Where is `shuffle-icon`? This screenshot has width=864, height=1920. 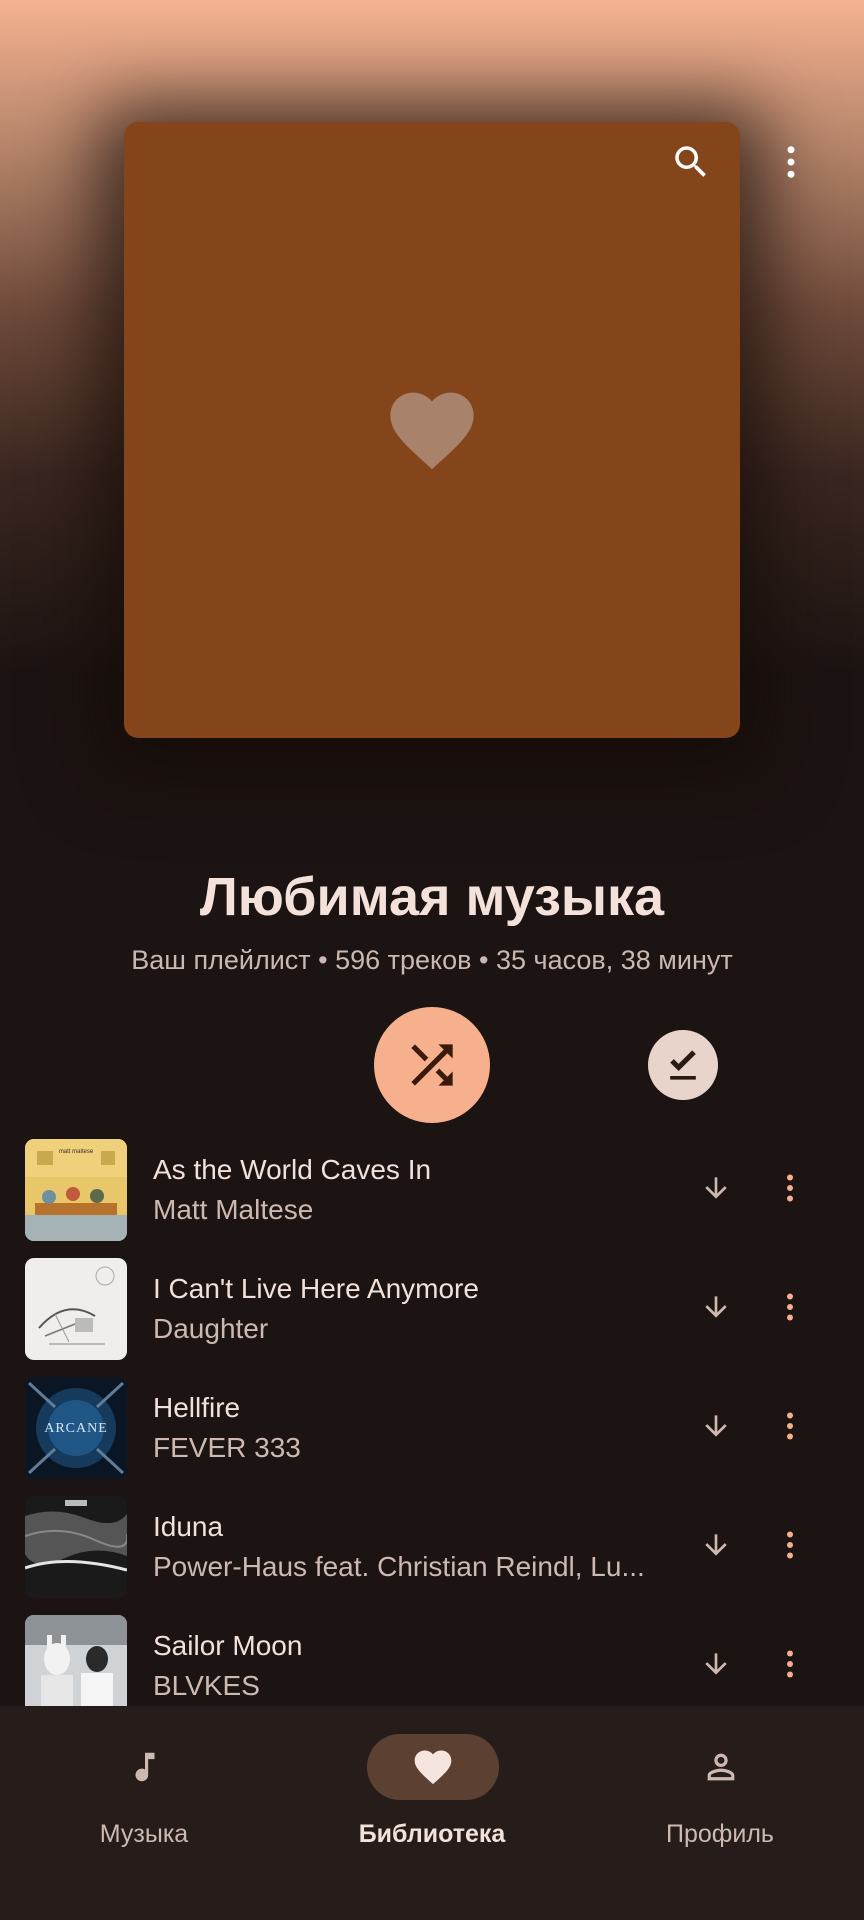 shuffle-icon is located at coordinates (432, 1065).